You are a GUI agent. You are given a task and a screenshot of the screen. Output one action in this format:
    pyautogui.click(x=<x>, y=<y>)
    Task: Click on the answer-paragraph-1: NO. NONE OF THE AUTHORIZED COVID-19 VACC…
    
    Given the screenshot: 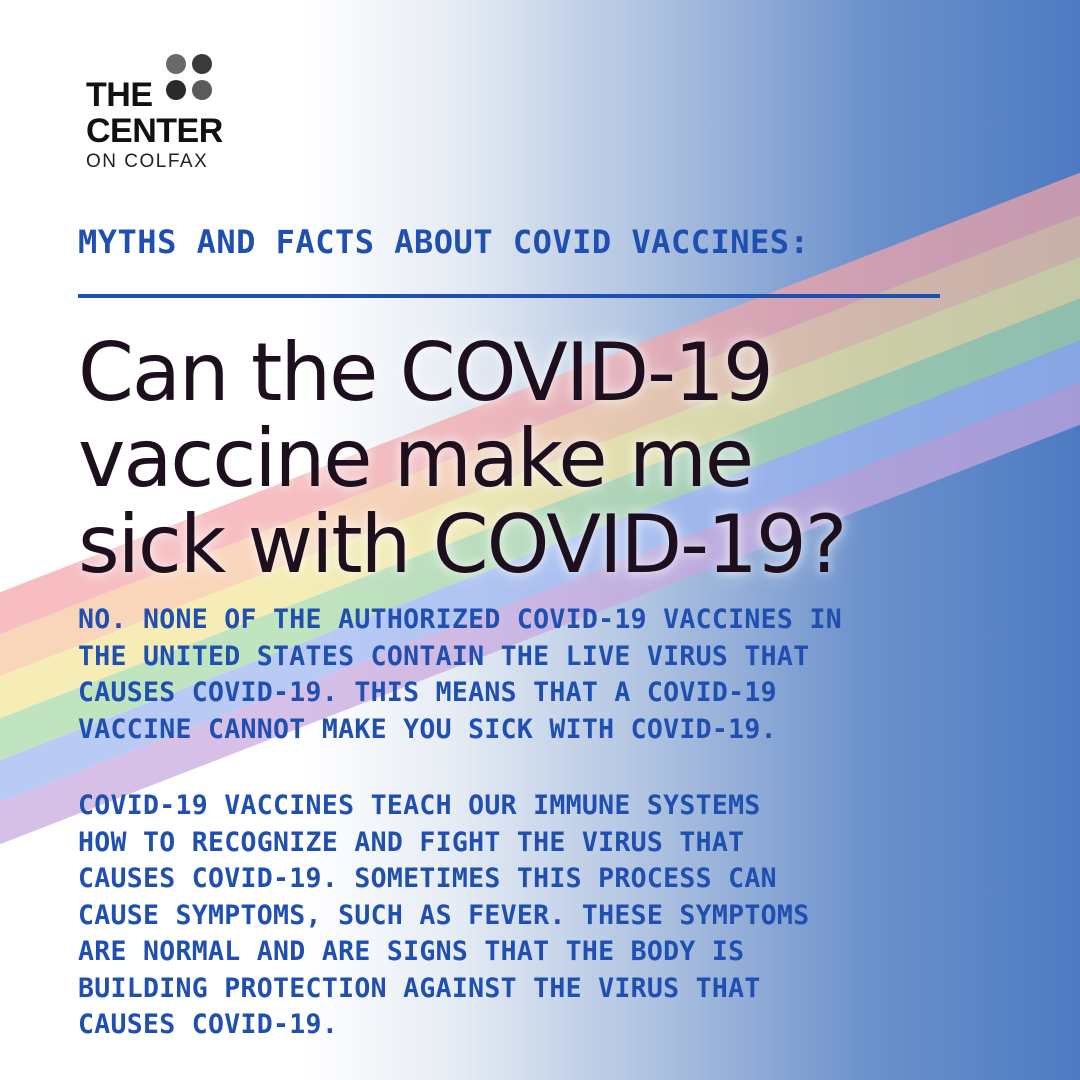 What is the action you would take?
    pyautogui.click(x=558, y=675)
    